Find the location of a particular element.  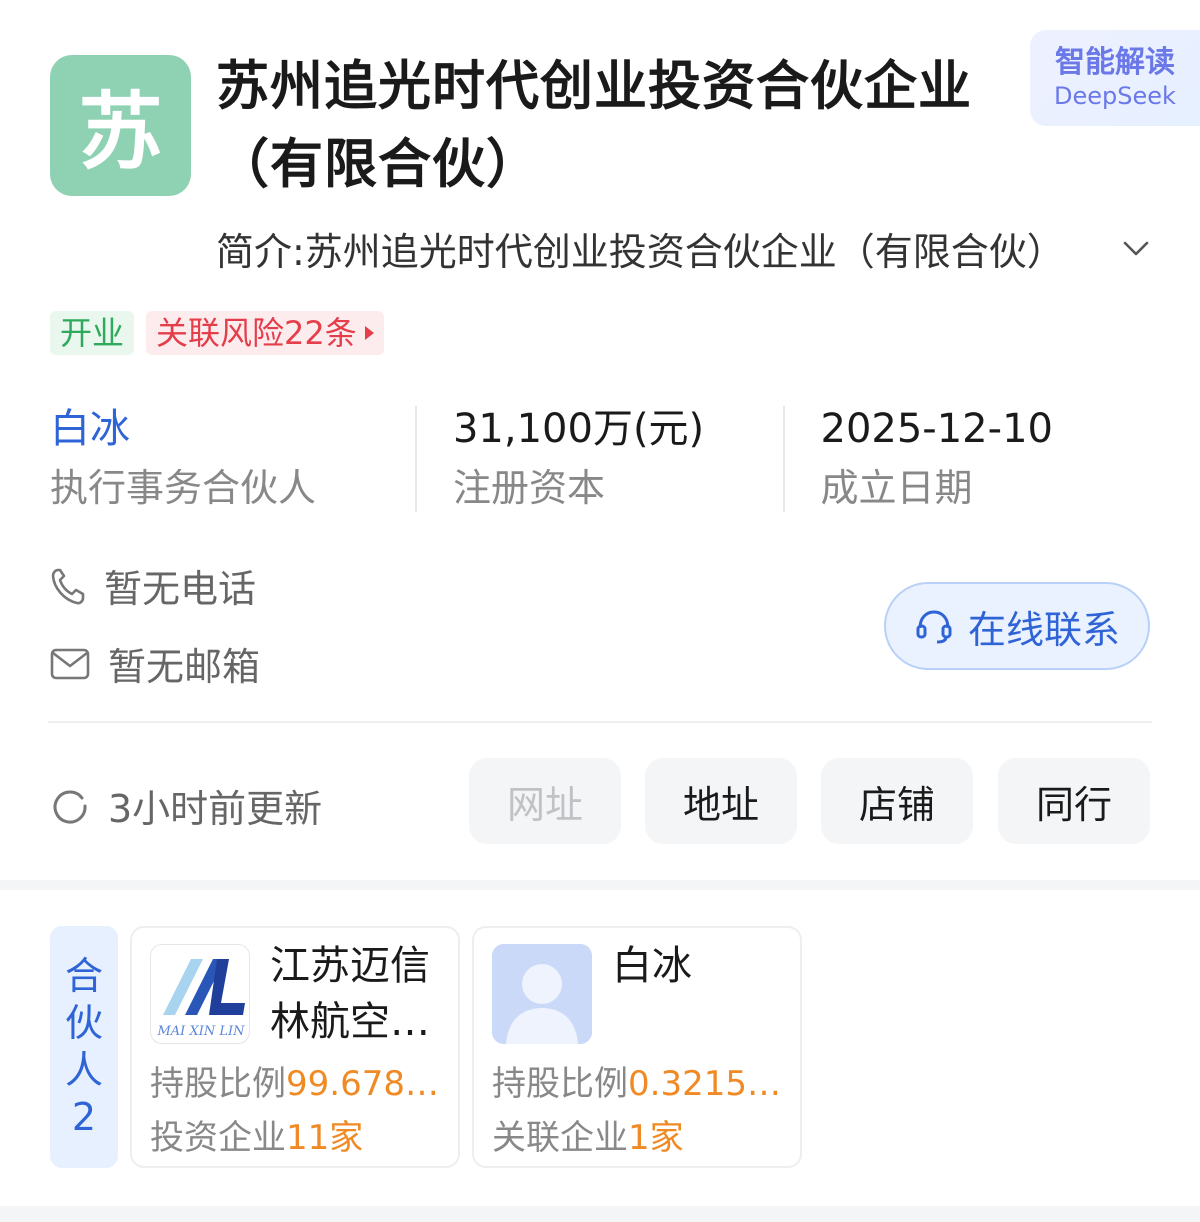

email-row: 暂无邮箱 is located at coordinates (155, 663).